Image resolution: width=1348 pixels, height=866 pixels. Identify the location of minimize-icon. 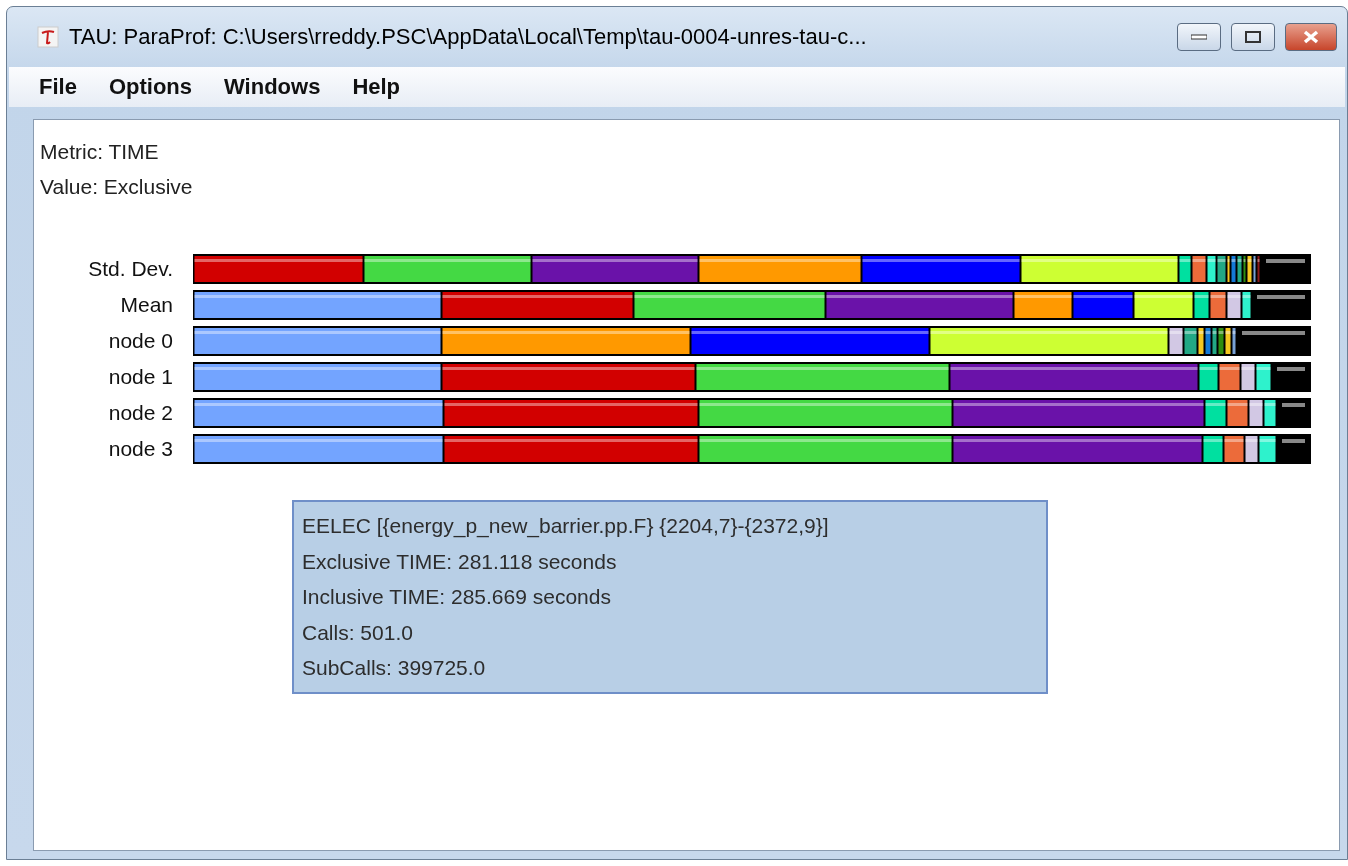
(1199, 37).